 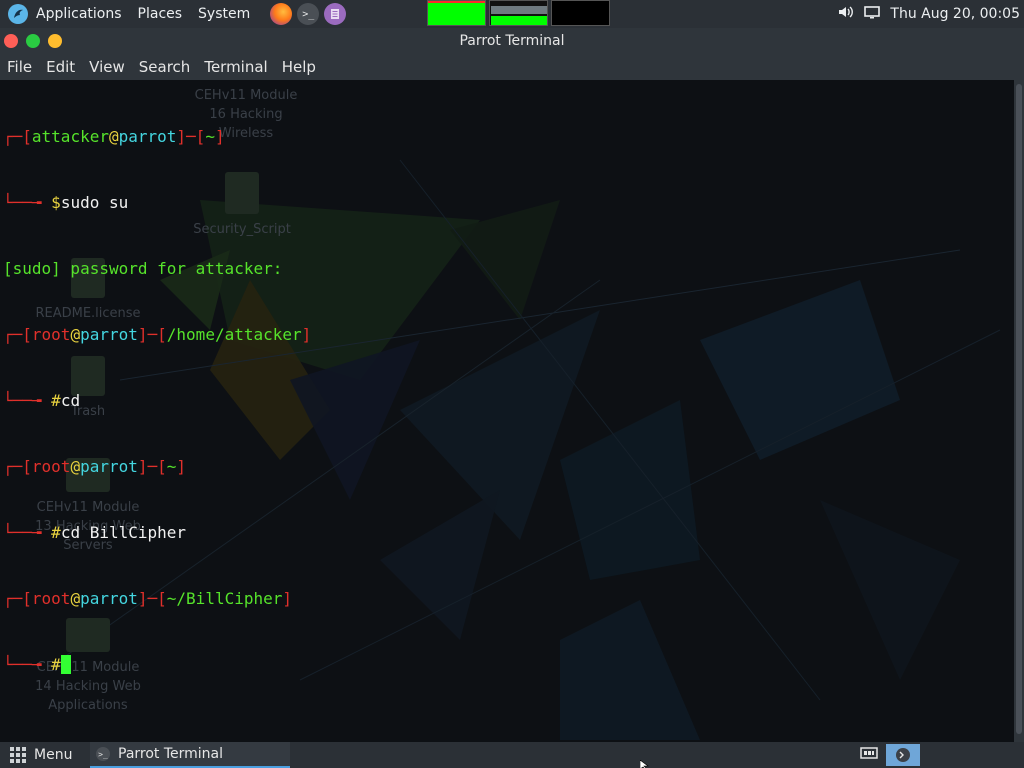 What do you see at coordinates (164, 67) in the screenshot?
I see `menu-search: Search` at bounding box center [164, 67].